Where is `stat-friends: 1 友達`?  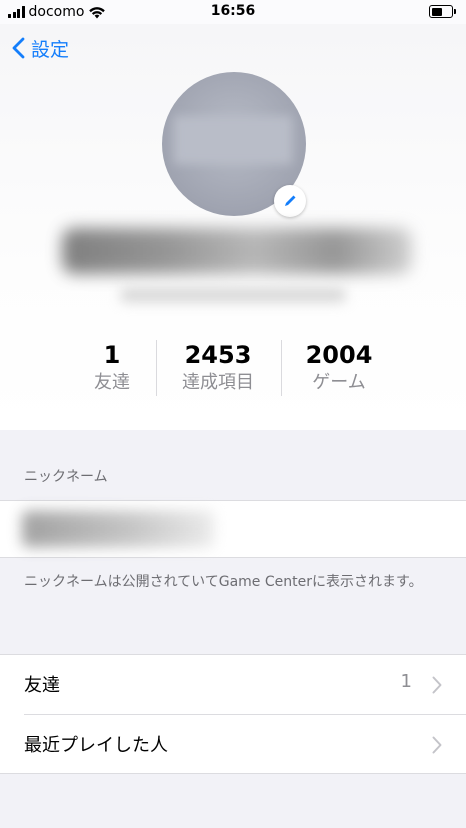 stat-friends: 1 友達 is located at coordinates (112, 368).